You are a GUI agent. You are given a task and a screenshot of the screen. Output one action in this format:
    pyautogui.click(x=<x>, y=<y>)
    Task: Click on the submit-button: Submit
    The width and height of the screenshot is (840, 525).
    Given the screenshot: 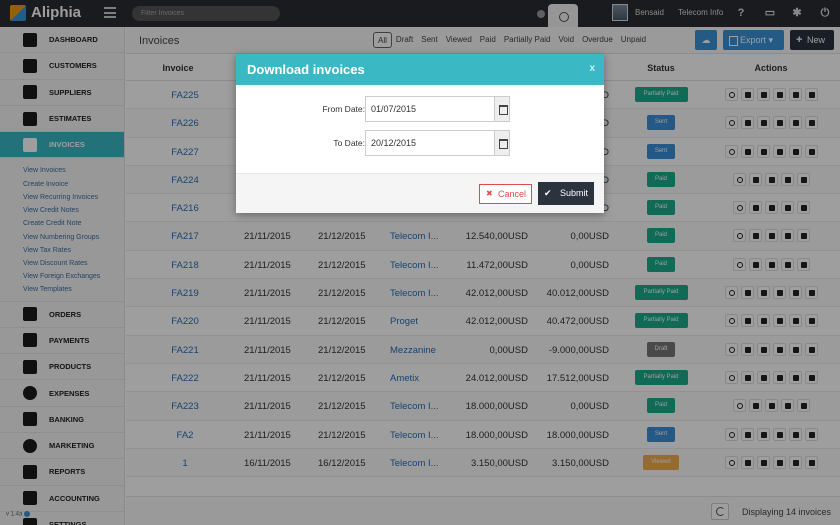 What is the action you would take?
    pyautogui.click(x=566, y=193)
    